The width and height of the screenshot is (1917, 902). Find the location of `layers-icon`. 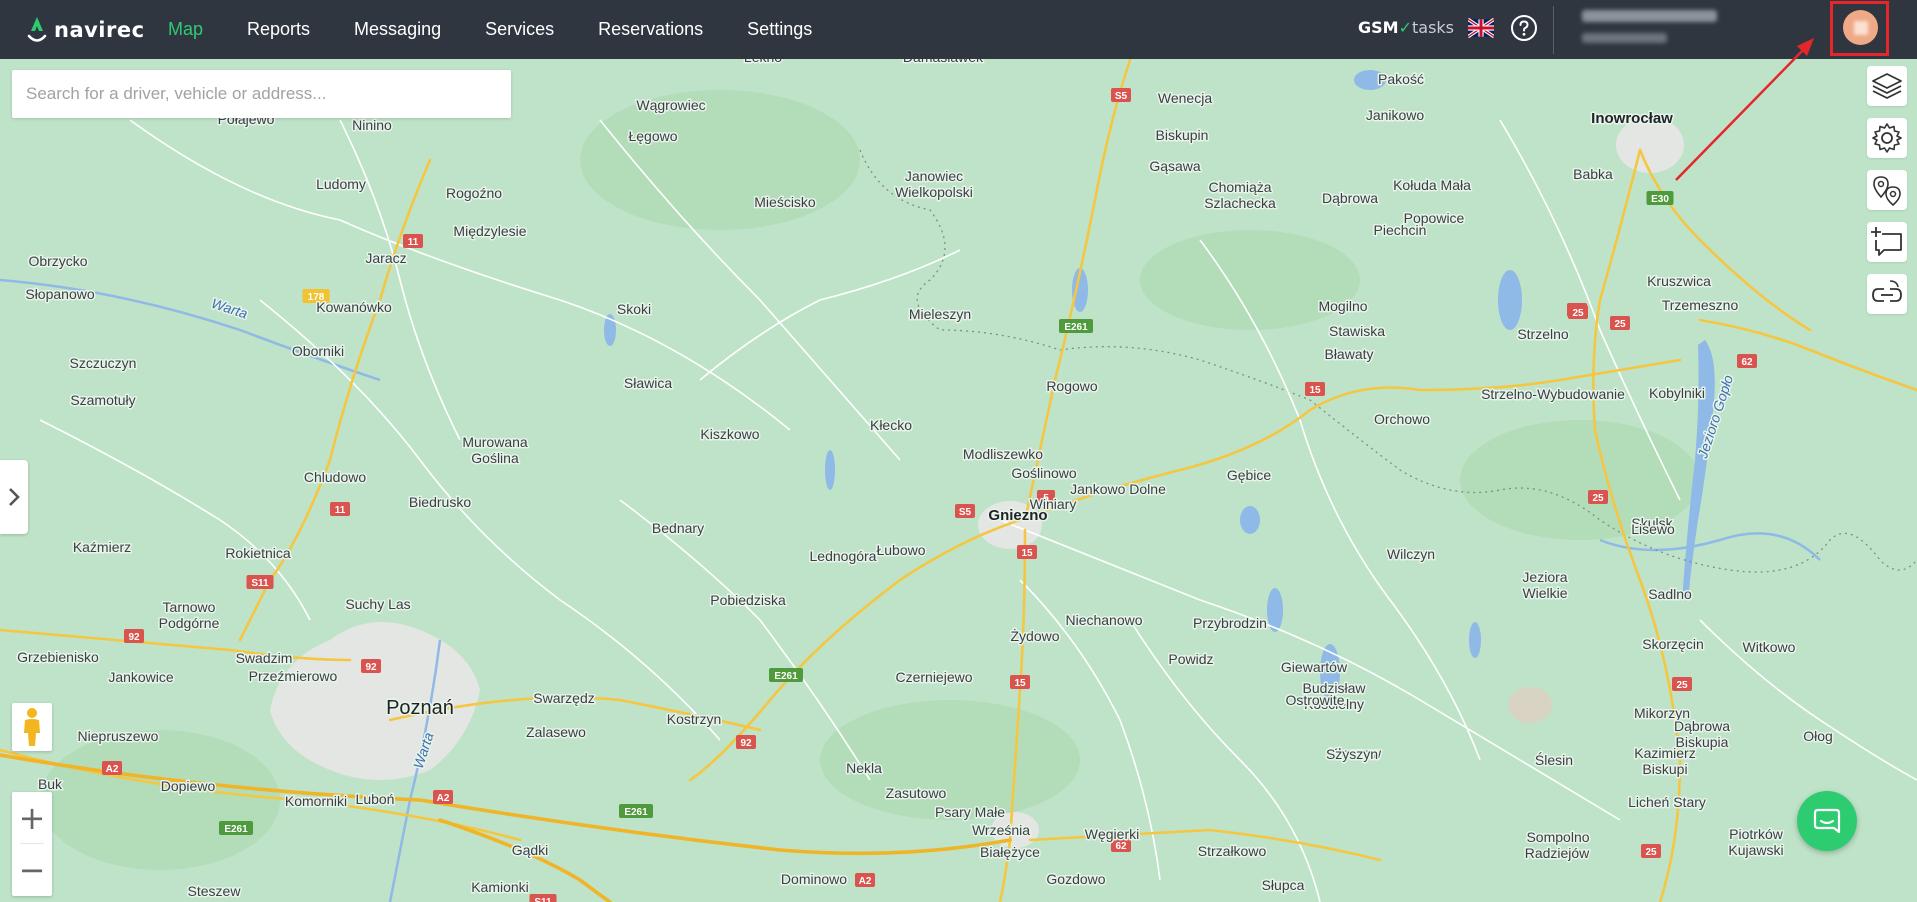

layers-icon is located at coordinates (1887, 86).